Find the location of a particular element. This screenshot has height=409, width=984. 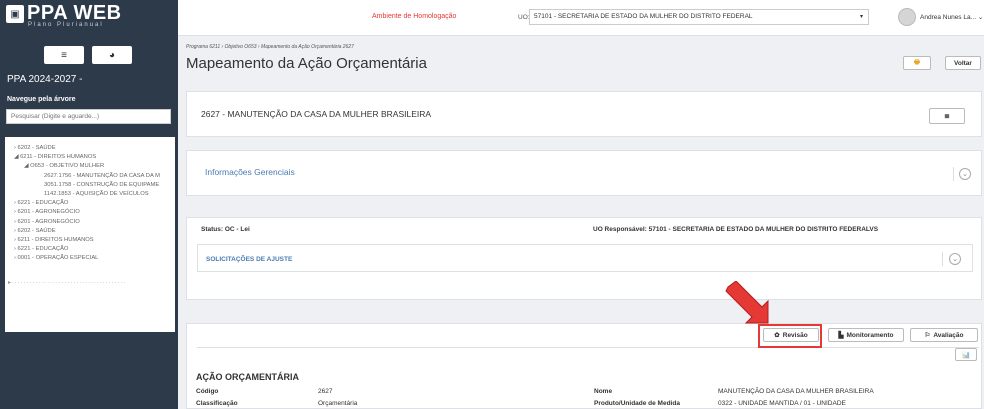

tree-nav-label: Navegue pela árvore is located at coordinates (41, 99).